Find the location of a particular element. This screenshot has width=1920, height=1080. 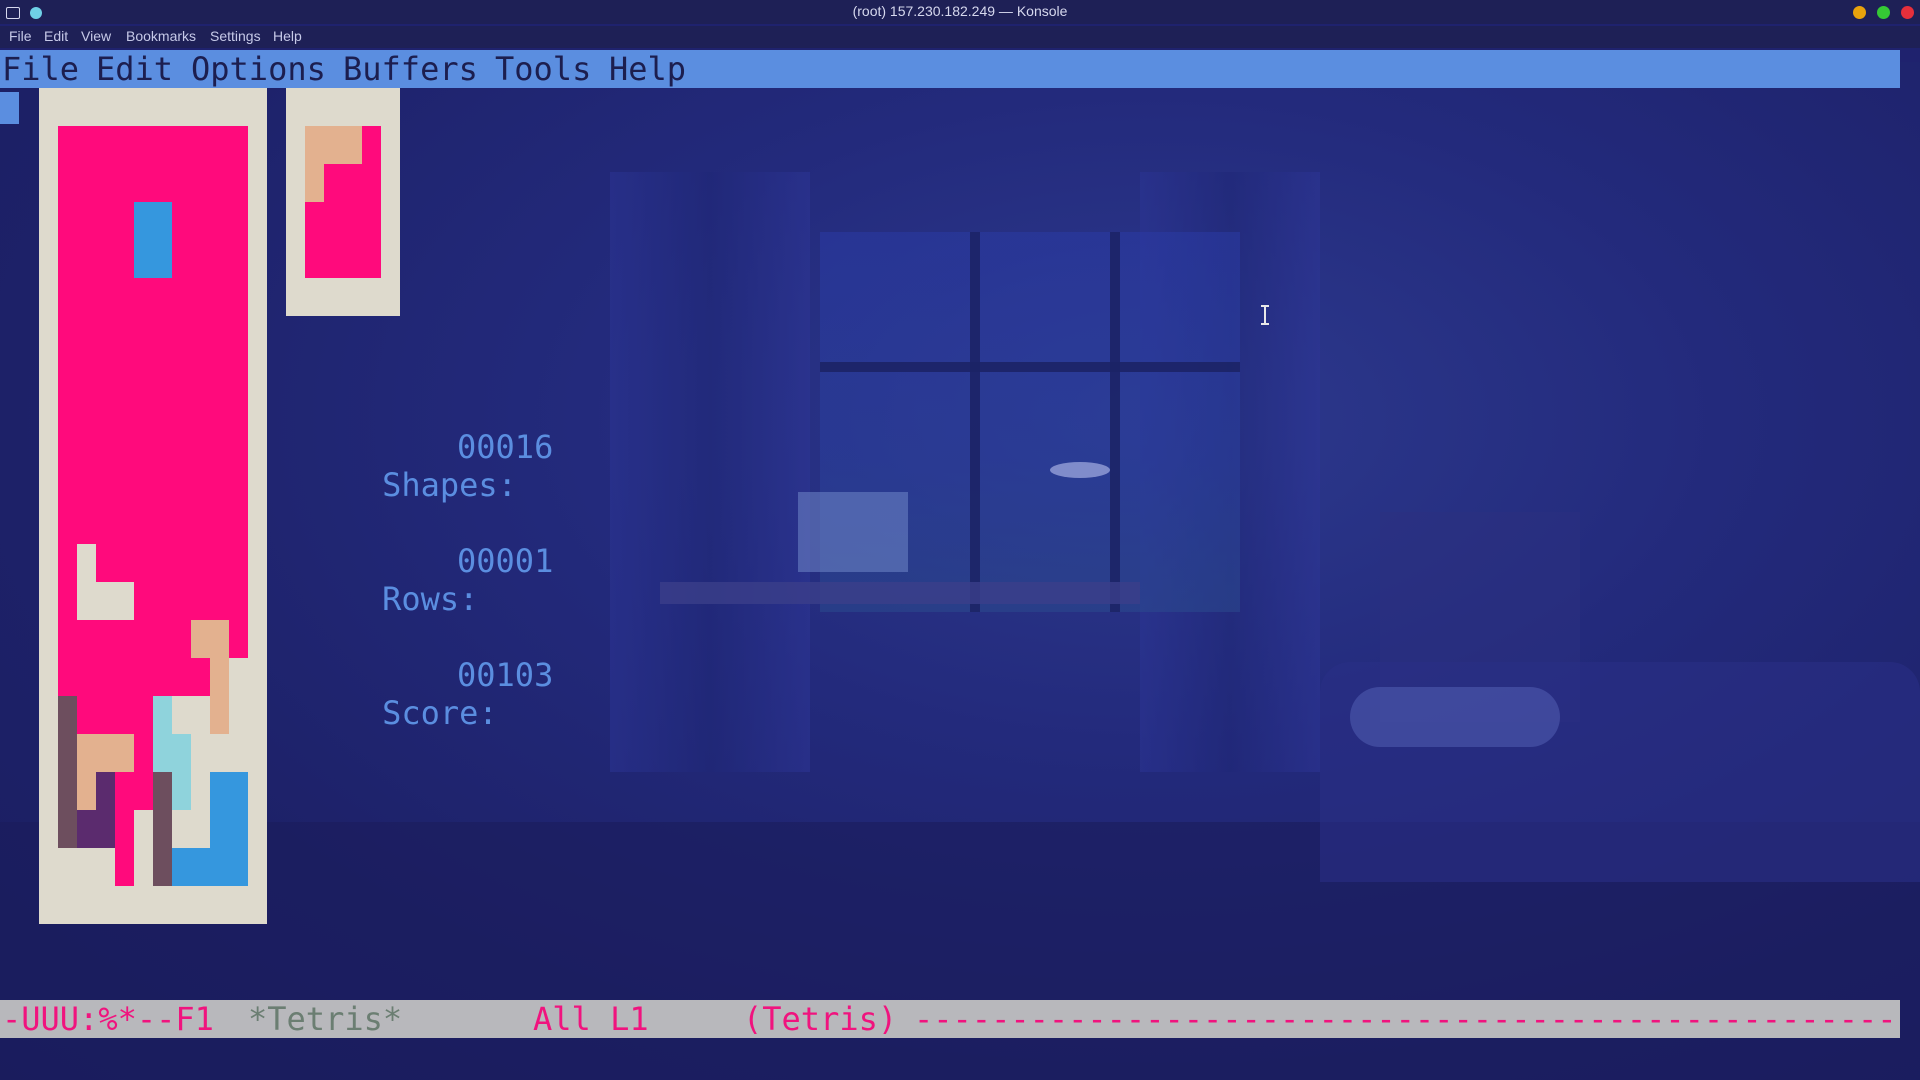

maximize-button is located at coordinates (1883, 12).